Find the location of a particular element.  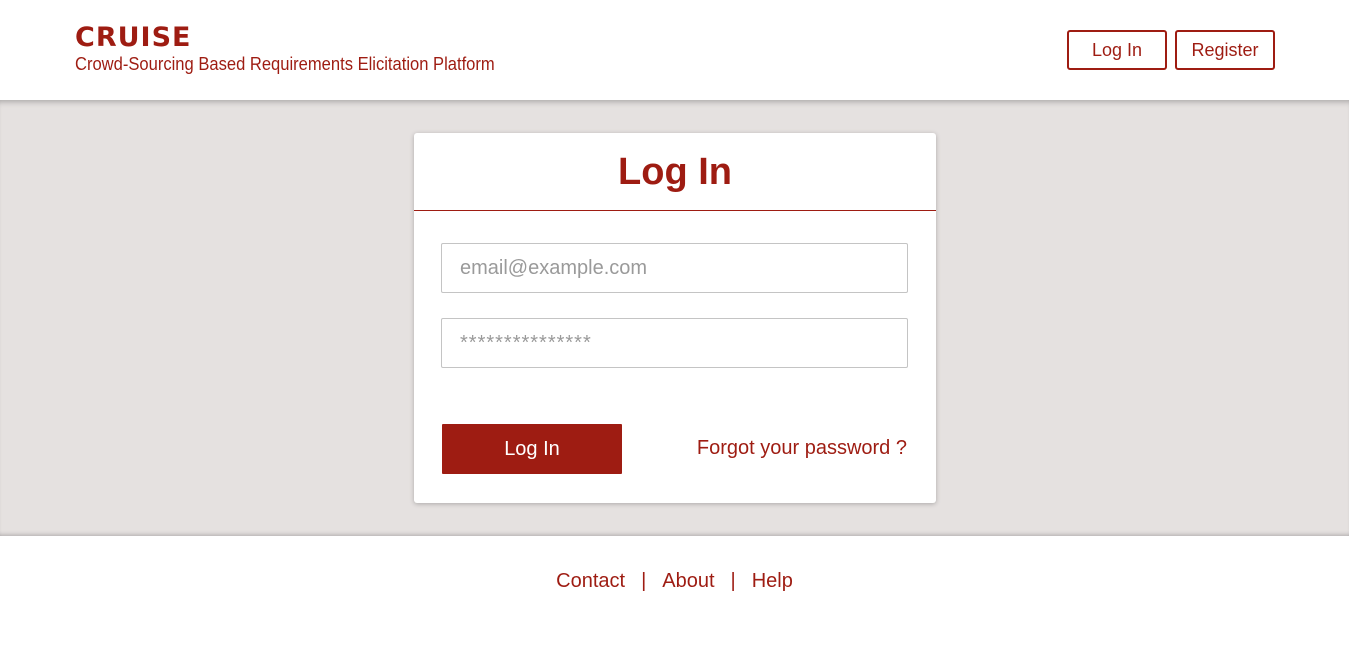

email-input is located at coordinates (674, 268).